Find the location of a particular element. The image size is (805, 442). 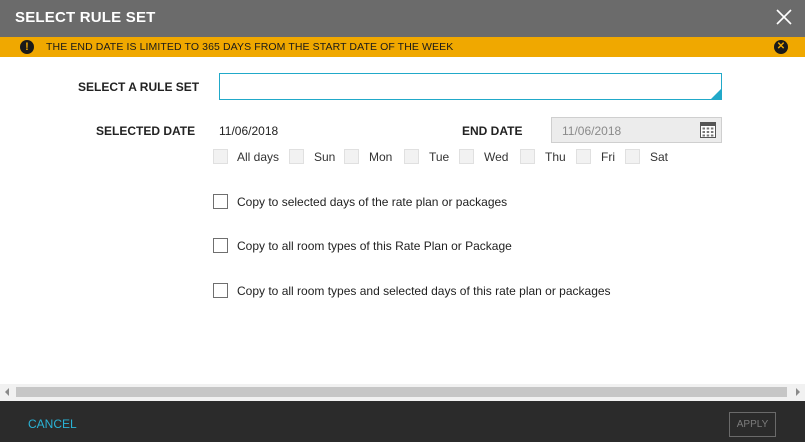

exclamation-icon: ! is located at coordinates (27, 47).